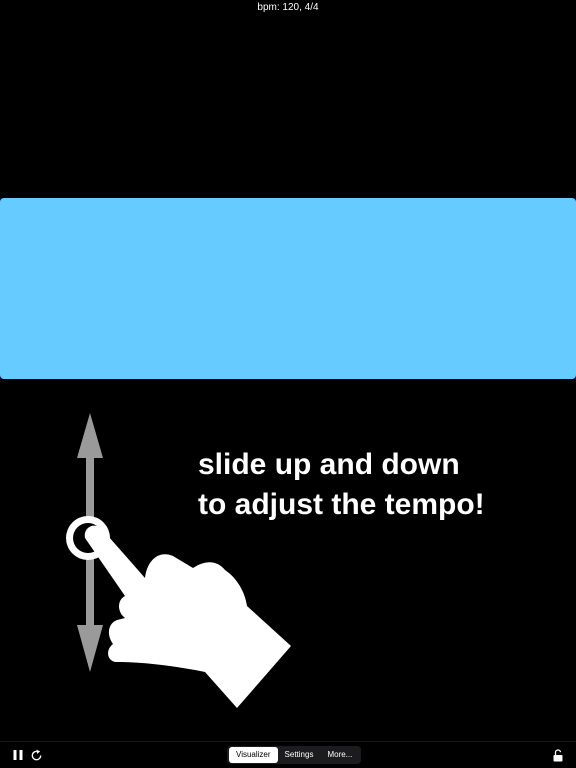  I want to click on reset-button, so click(36, 755).